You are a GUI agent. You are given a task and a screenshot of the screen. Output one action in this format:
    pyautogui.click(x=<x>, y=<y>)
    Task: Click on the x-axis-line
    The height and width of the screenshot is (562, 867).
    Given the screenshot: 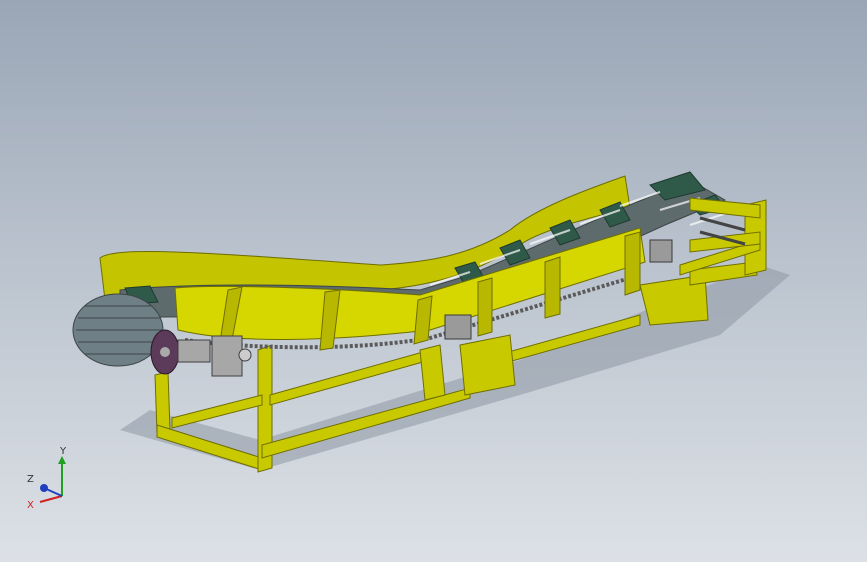 What is the action you would take?
    pyautogui.click(x=51, y=499)
    